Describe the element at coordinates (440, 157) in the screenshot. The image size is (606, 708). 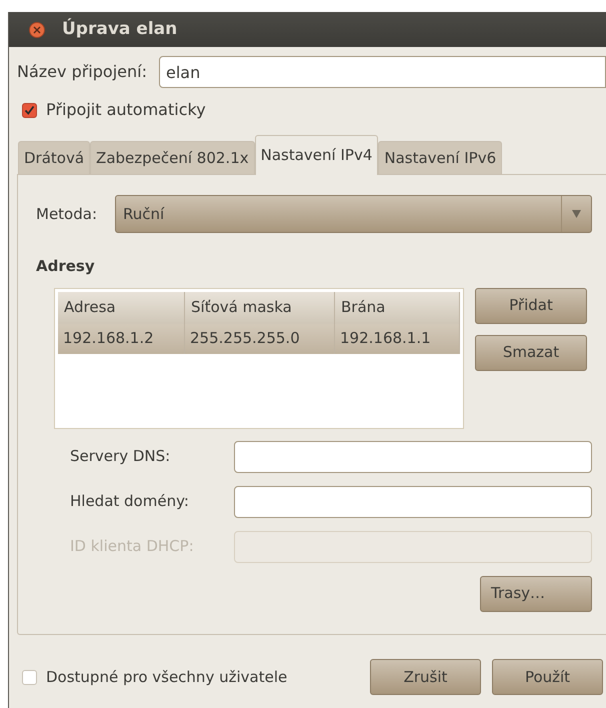
I see `tab: Nastavení IPv6` at that location.